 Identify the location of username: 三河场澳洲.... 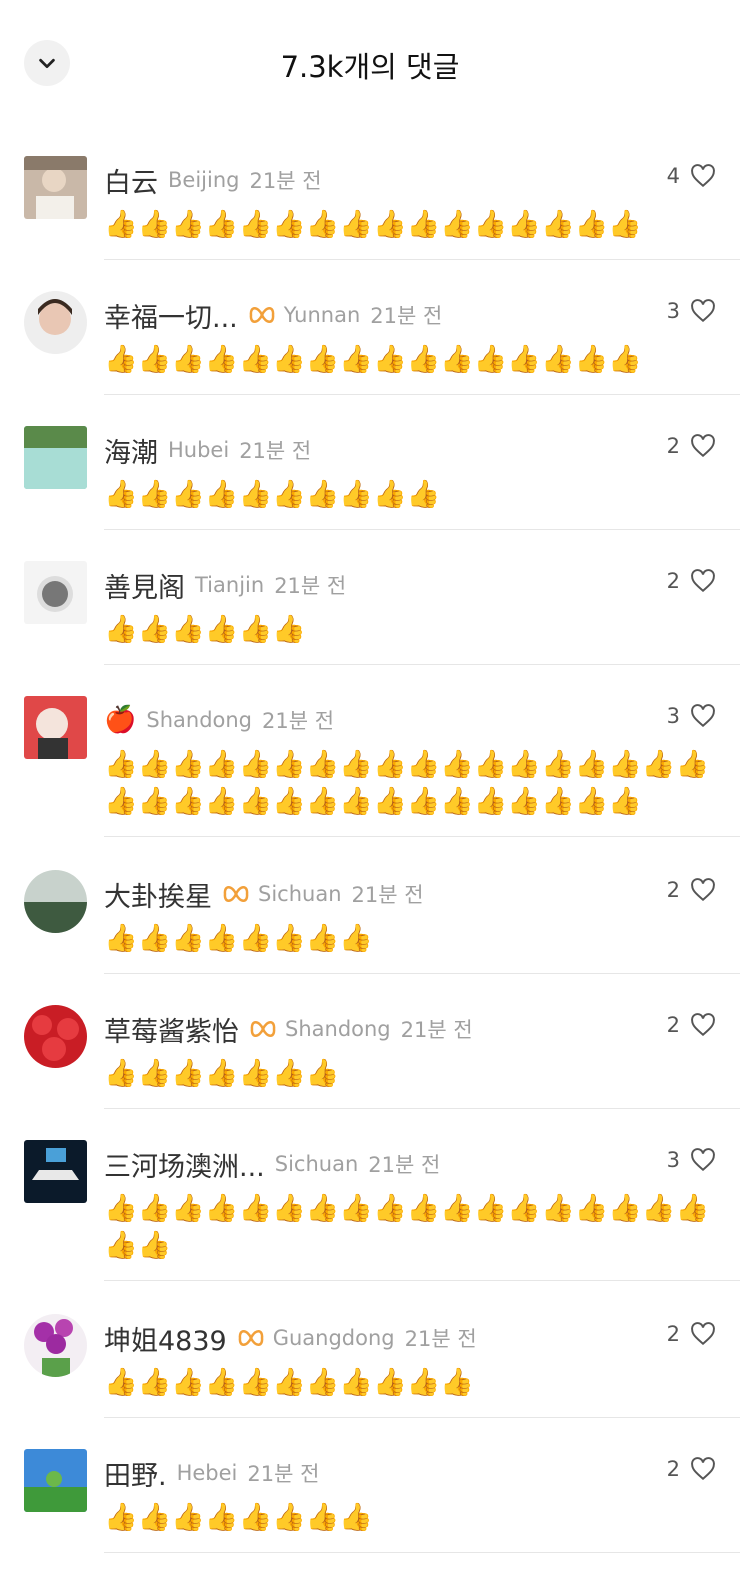
(184, 1164).